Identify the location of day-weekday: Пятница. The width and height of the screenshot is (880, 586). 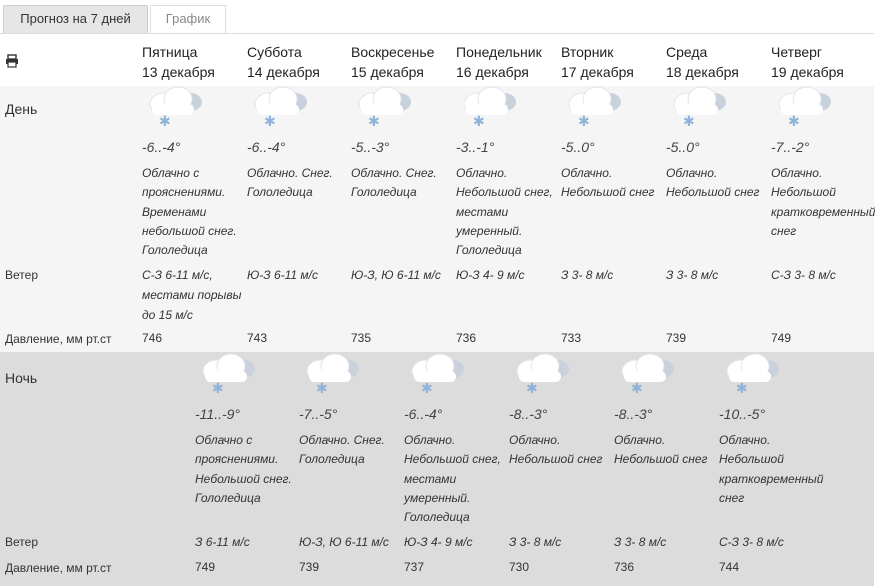
(170, 52).